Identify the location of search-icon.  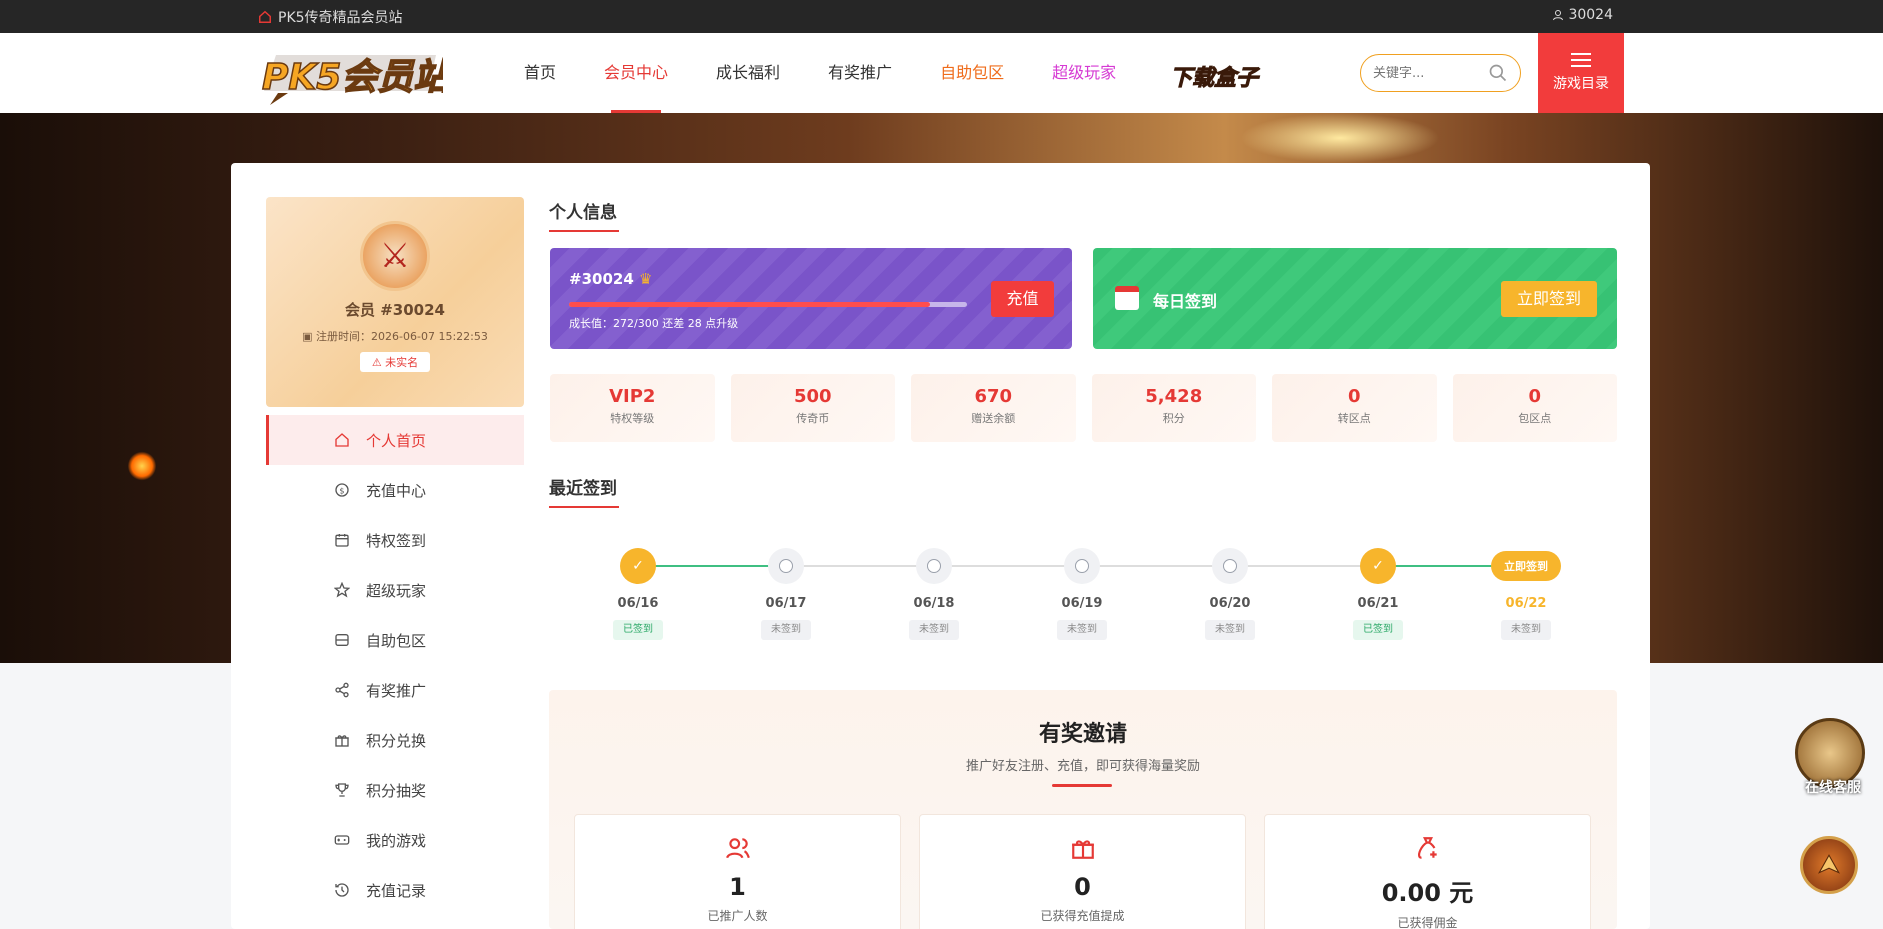
(1498, 73).